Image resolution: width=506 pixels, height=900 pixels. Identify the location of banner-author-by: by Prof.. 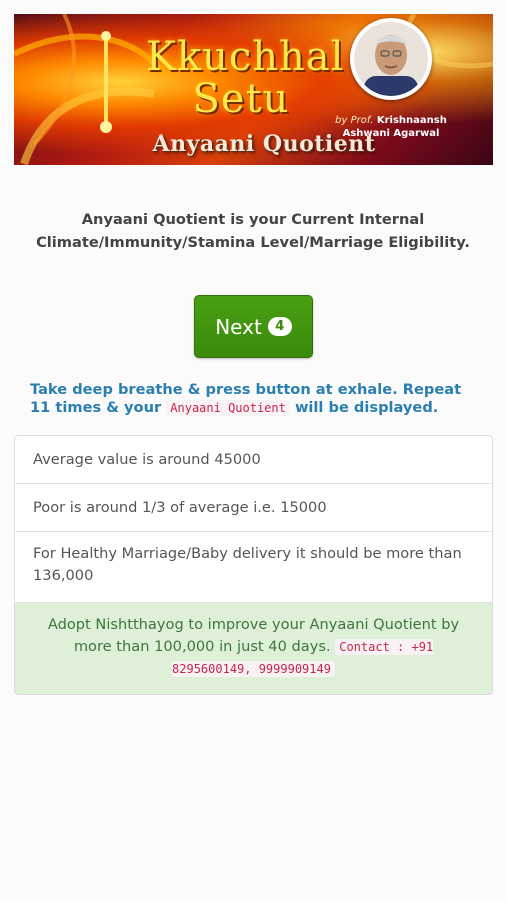
(354, 120).